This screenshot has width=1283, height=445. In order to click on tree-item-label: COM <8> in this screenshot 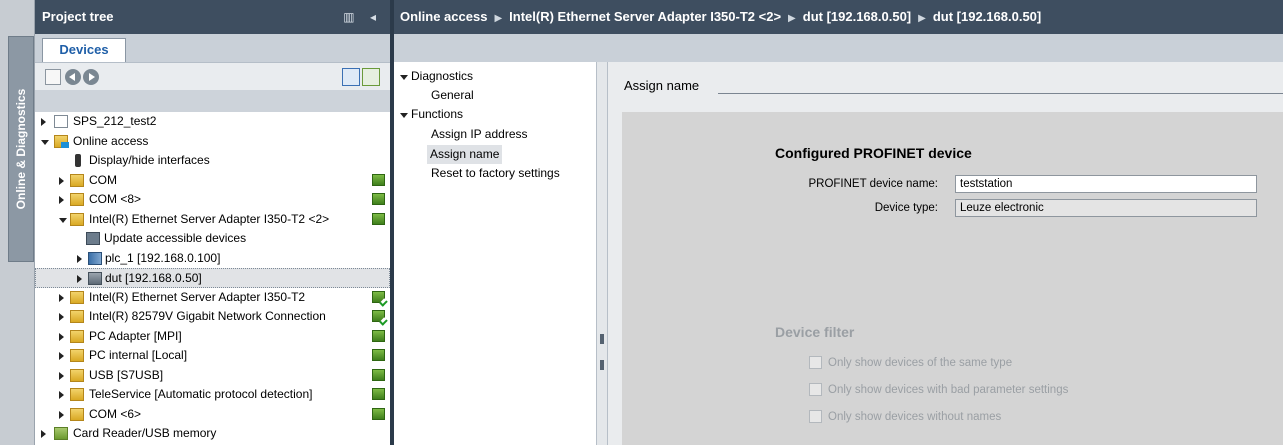, I will do `click(115, 199)`.